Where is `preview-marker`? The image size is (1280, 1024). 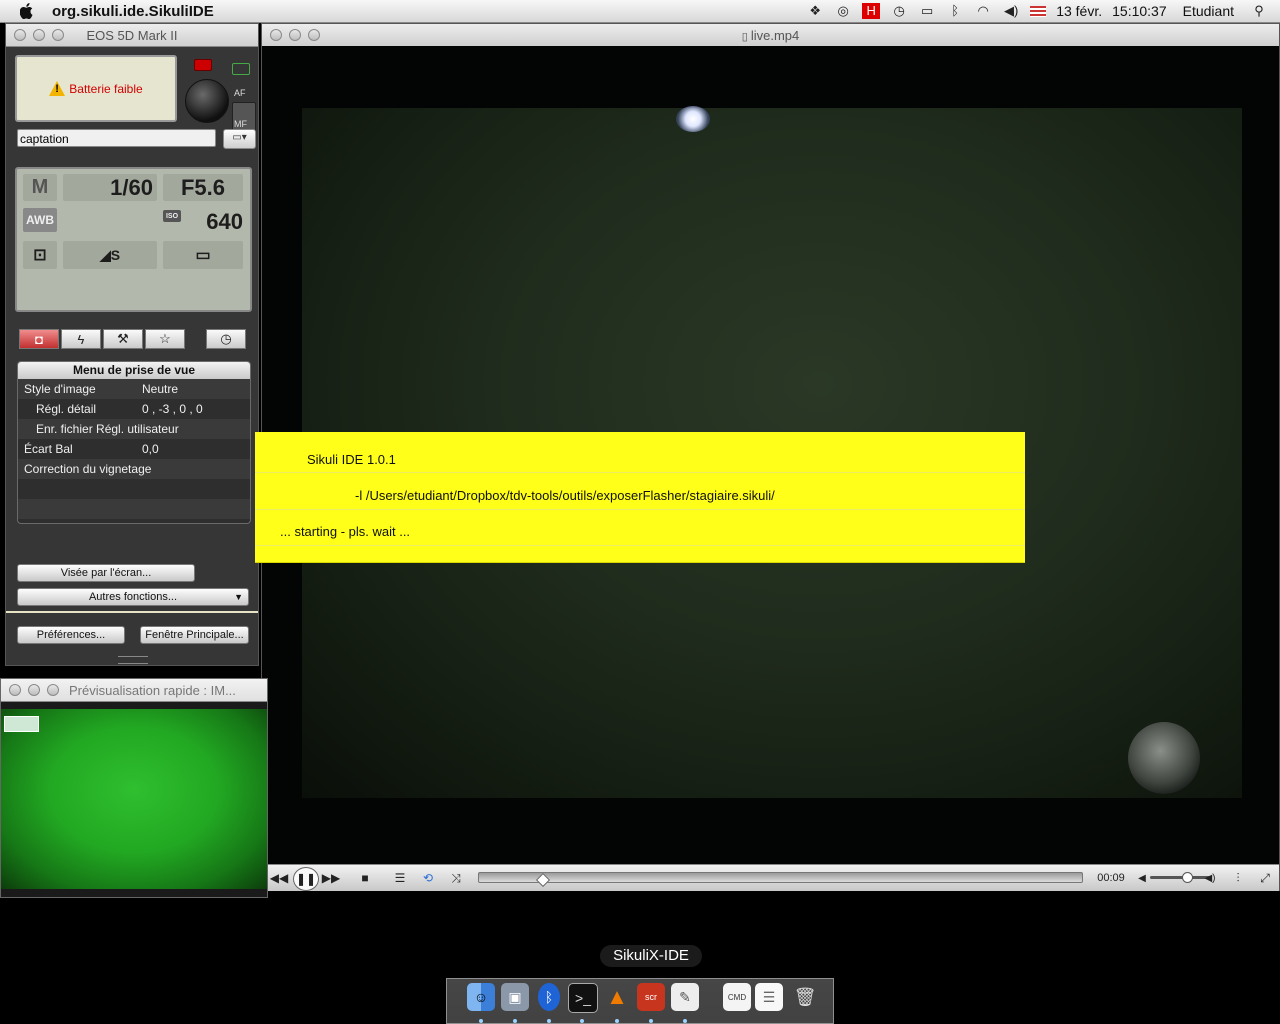
preview-marker is located at coordinates (21, 724).